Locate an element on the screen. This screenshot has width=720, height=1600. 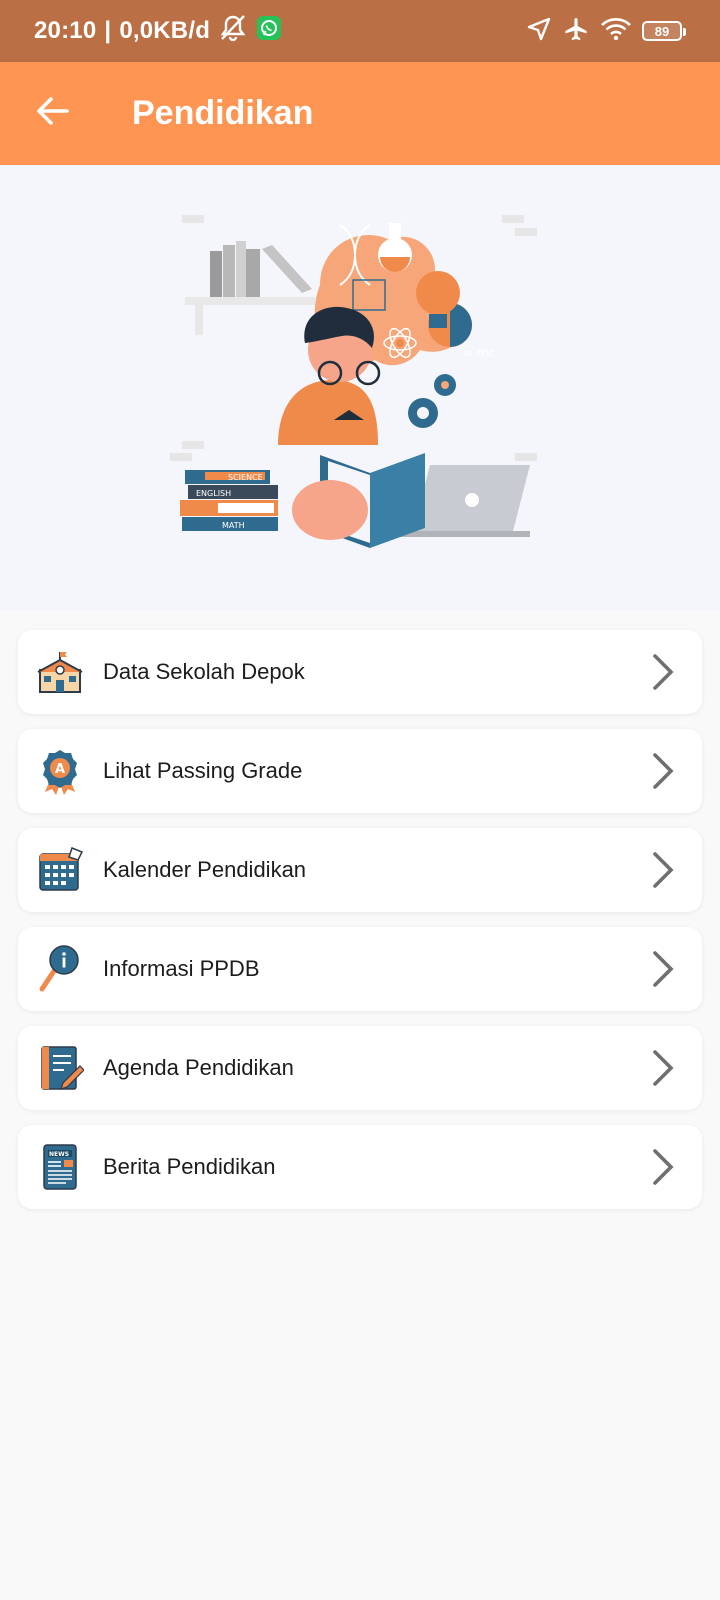
airplane-mode-icon is located at coordinates (576, 31).